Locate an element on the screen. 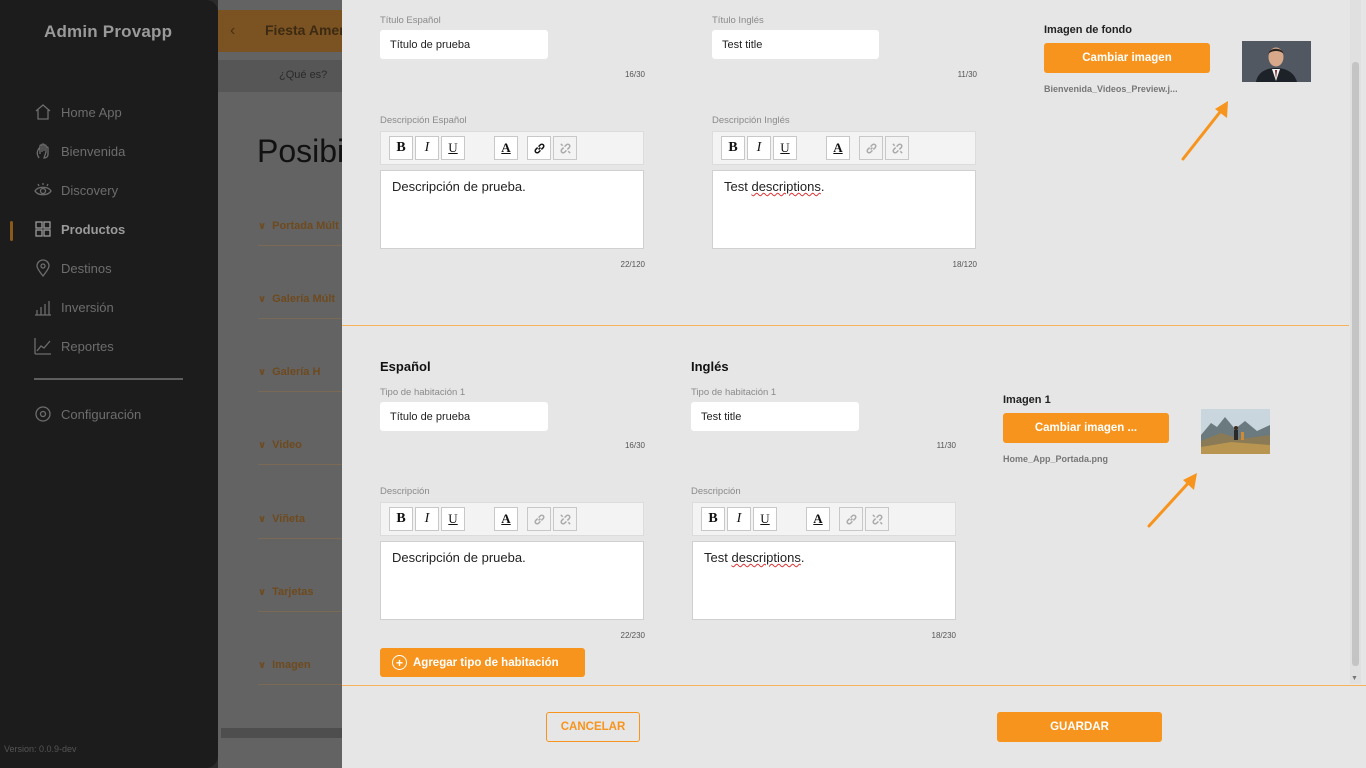 This screenshot has height=768, width=1366. vertical-scrollbar: ▼ is located at coordinates (1355, 342).